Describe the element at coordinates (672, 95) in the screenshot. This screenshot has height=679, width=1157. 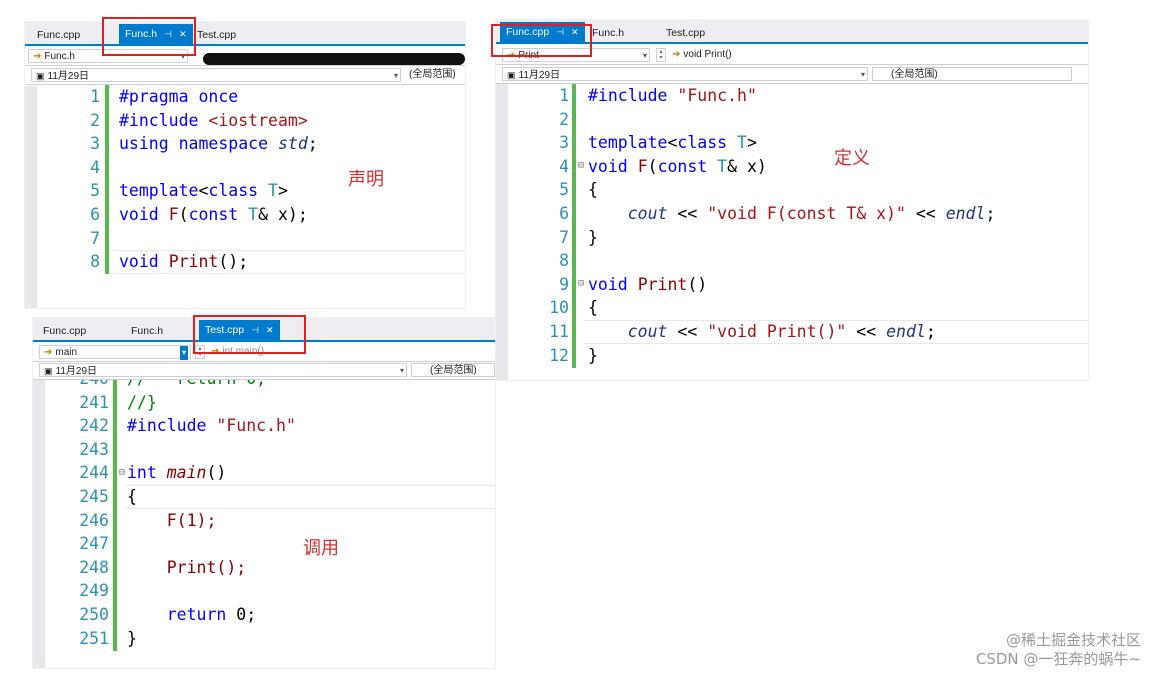
I see `code-line-1: #include "Func.h"` at that location.